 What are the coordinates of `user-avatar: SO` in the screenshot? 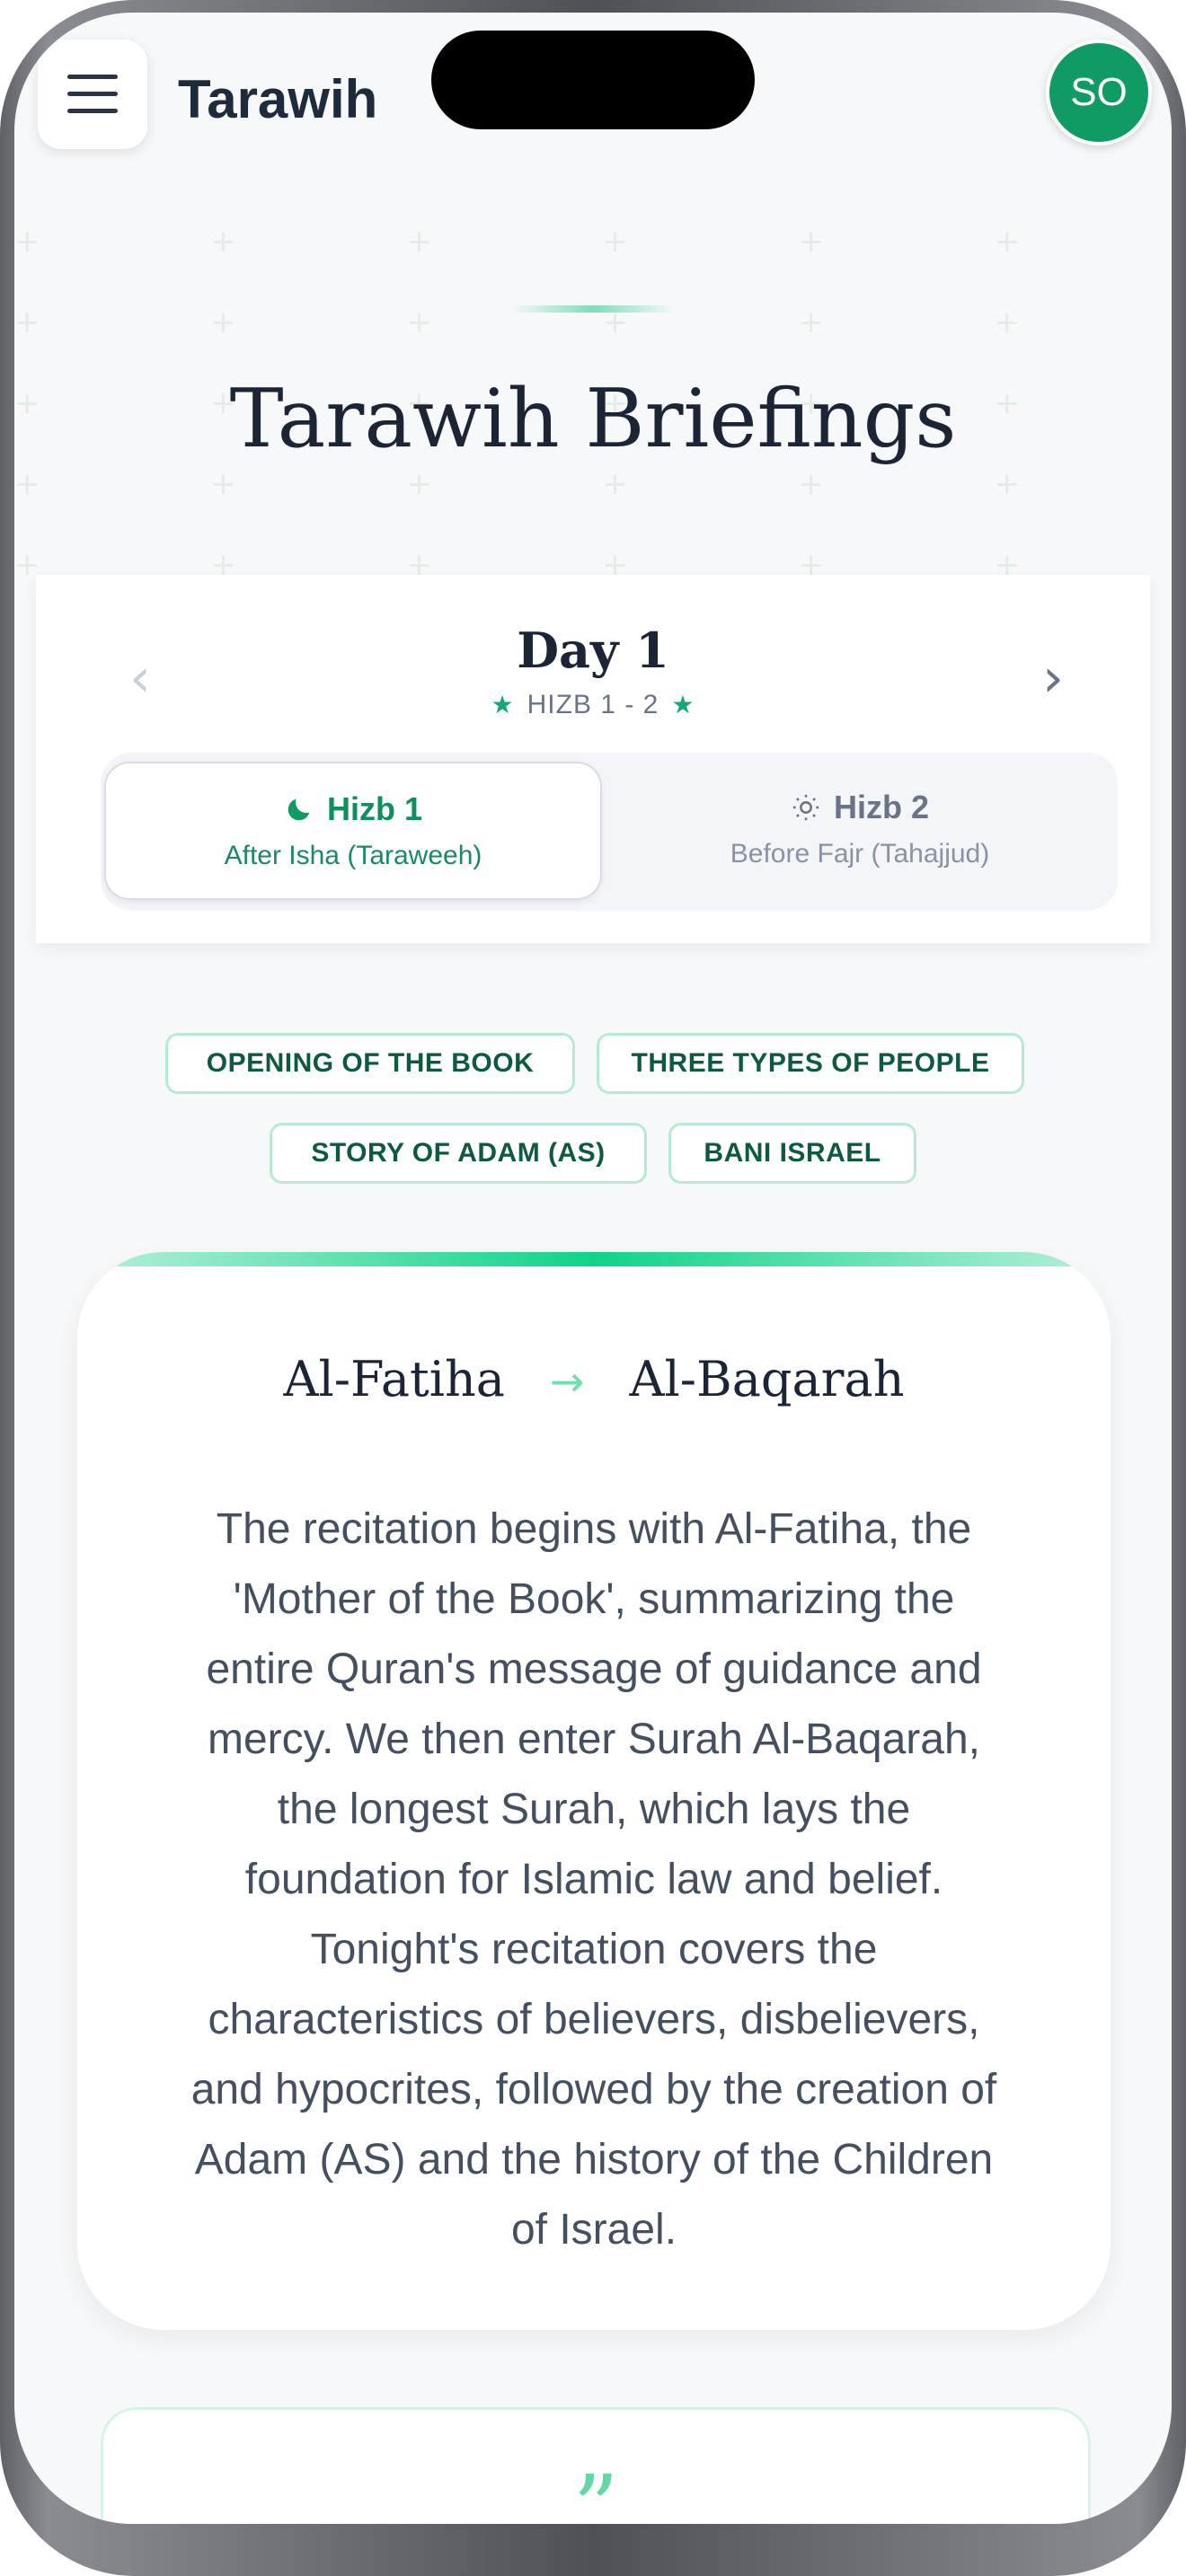 It's located at (1099, 93).